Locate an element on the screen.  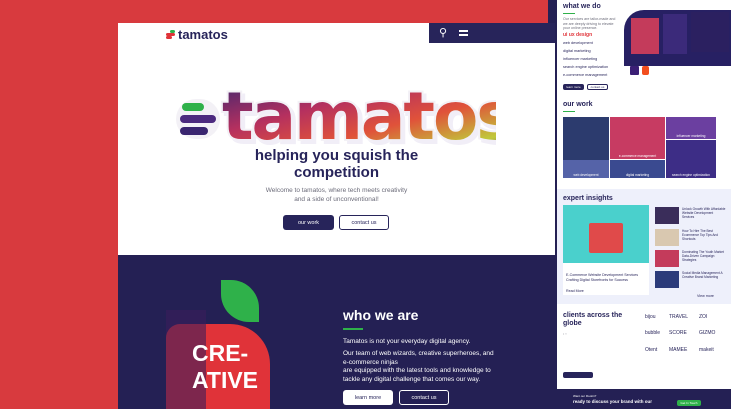
service-item: e-commerce management is located at coordinates (585, 75).